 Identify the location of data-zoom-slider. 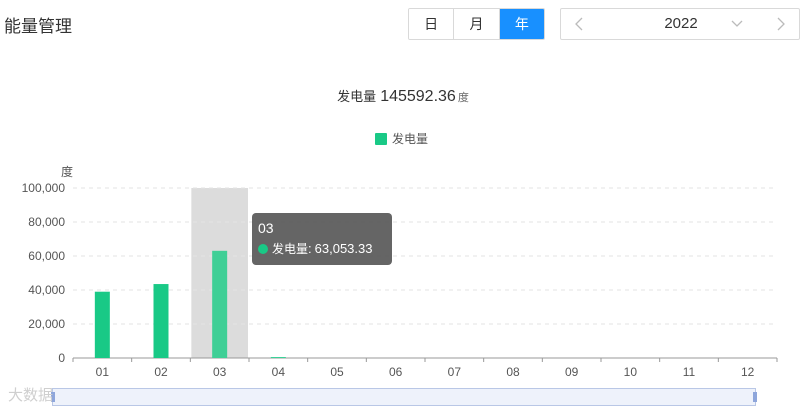
(404, 397).